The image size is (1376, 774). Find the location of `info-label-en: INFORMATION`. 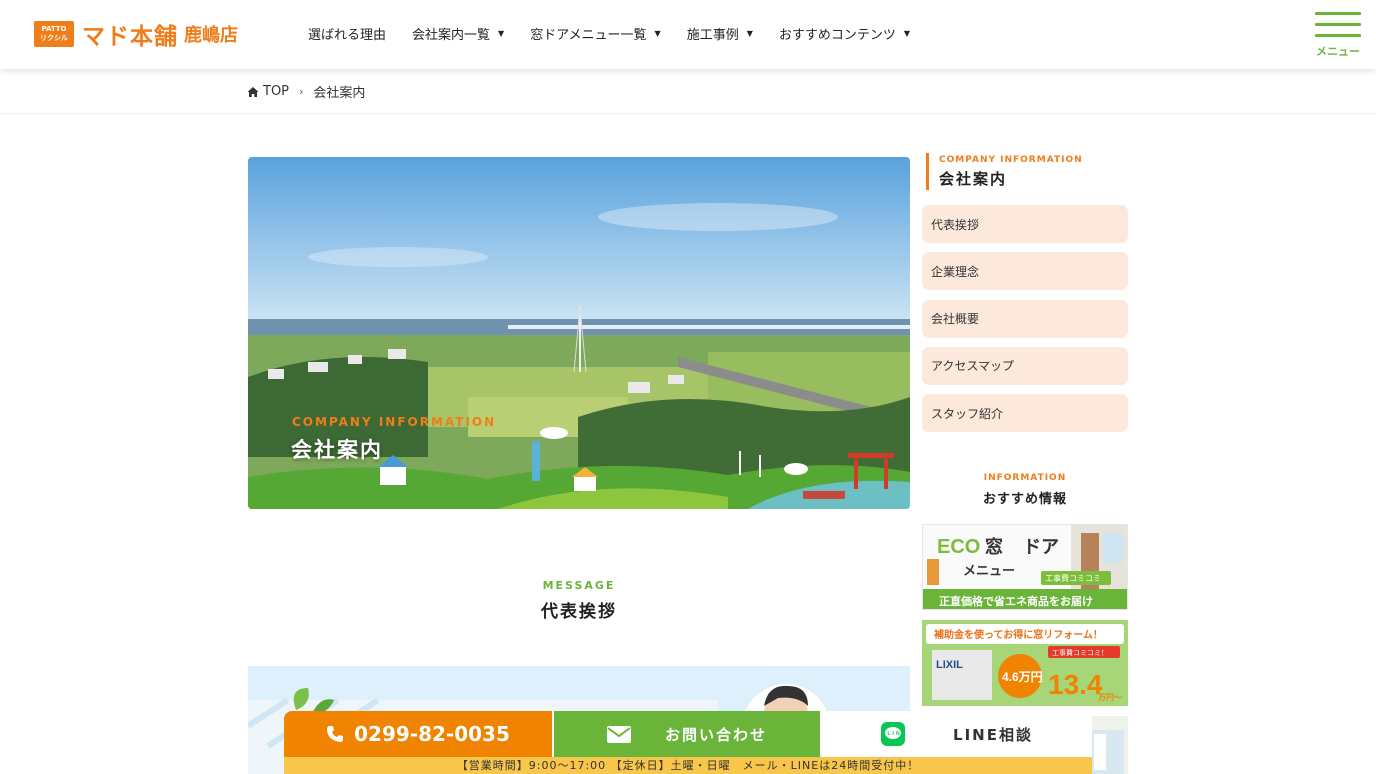

info-label-en: INFORMATION is located at coordinates (1025, 478).